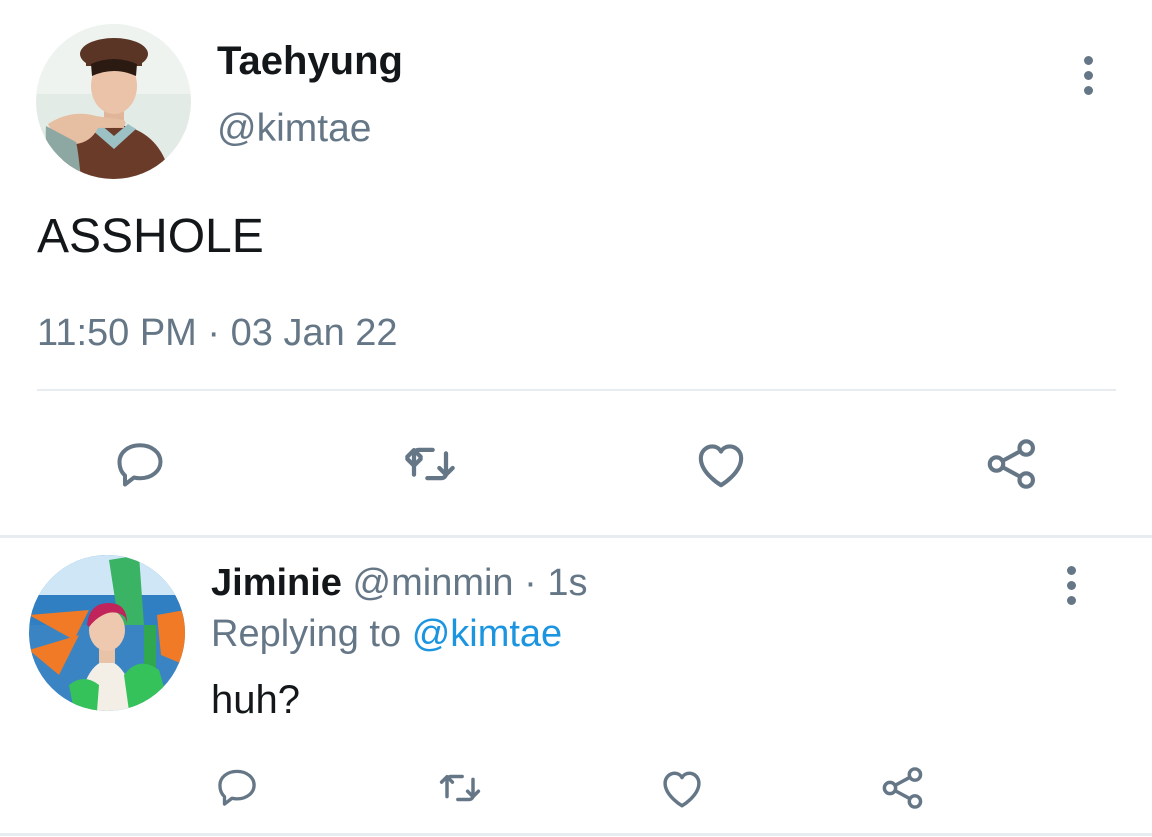 The image size is (1152, 837). Describe the element at coordinates (433, 583) in the screenshot. I see `reply-handle: @minmin` at that location.